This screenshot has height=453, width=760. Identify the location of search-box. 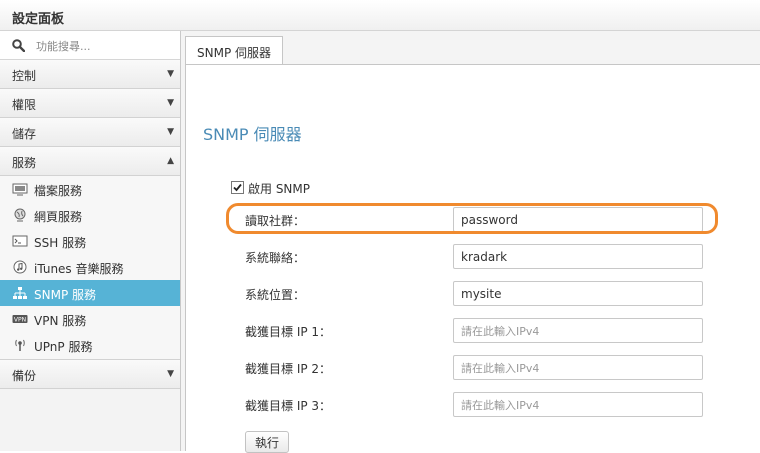
(90, 45).